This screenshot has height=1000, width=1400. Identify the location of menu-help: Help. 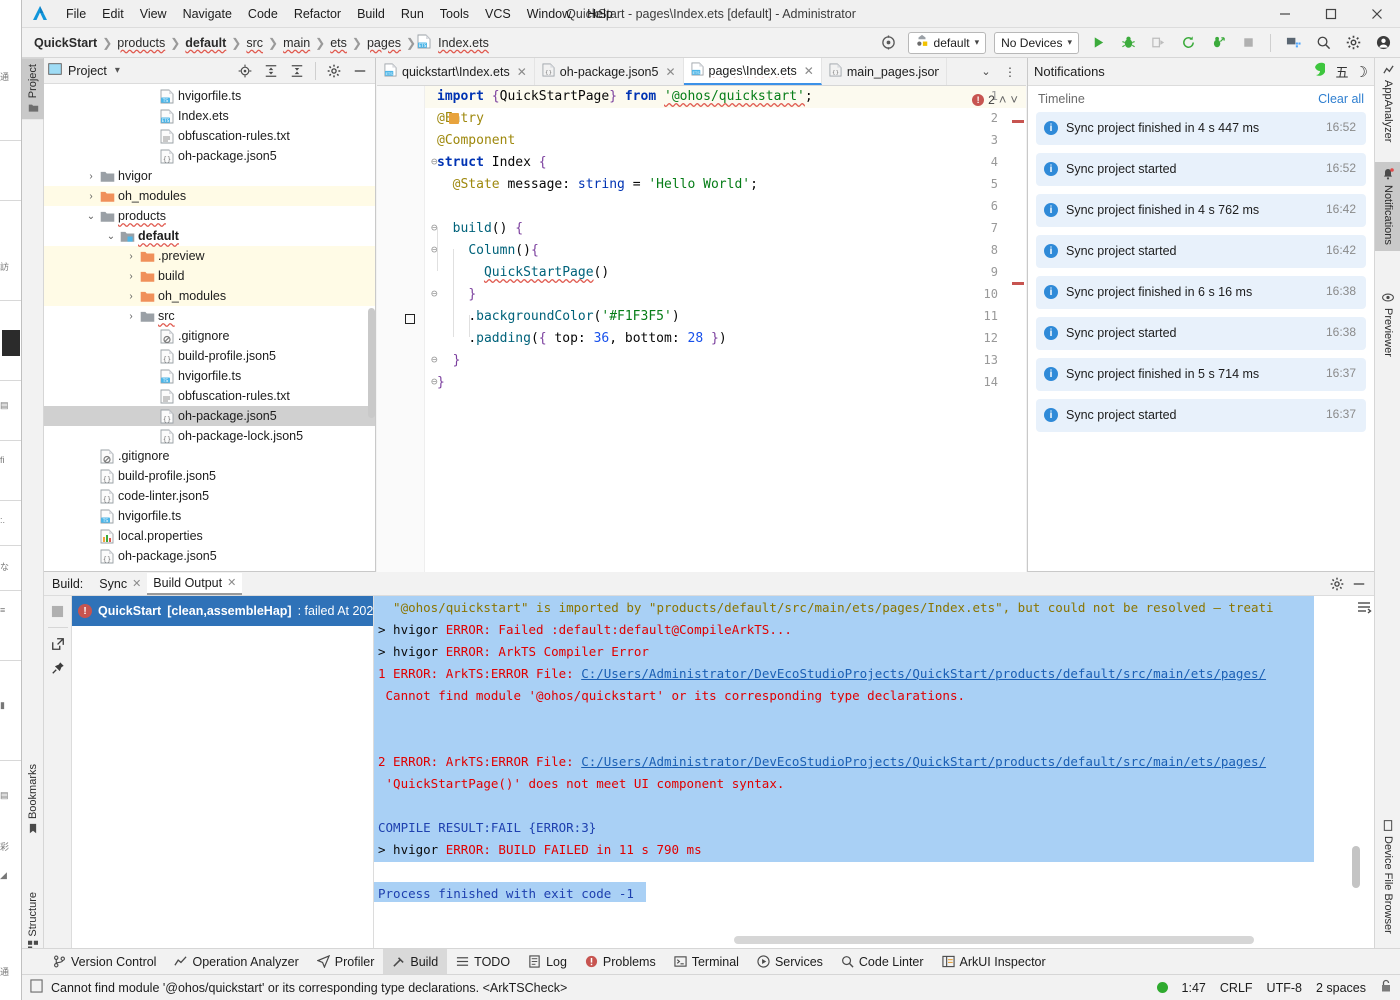
(600, 14).